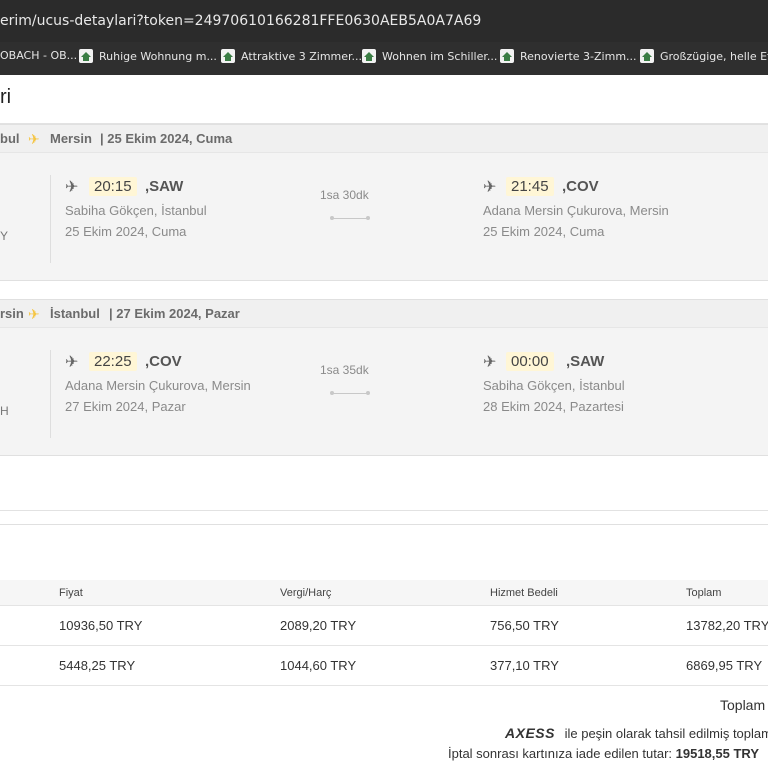  What do you see at coordinates (704, 593) in the screenshot?
I see `column-header-total: Toplam` at bounding box center [704, 593].